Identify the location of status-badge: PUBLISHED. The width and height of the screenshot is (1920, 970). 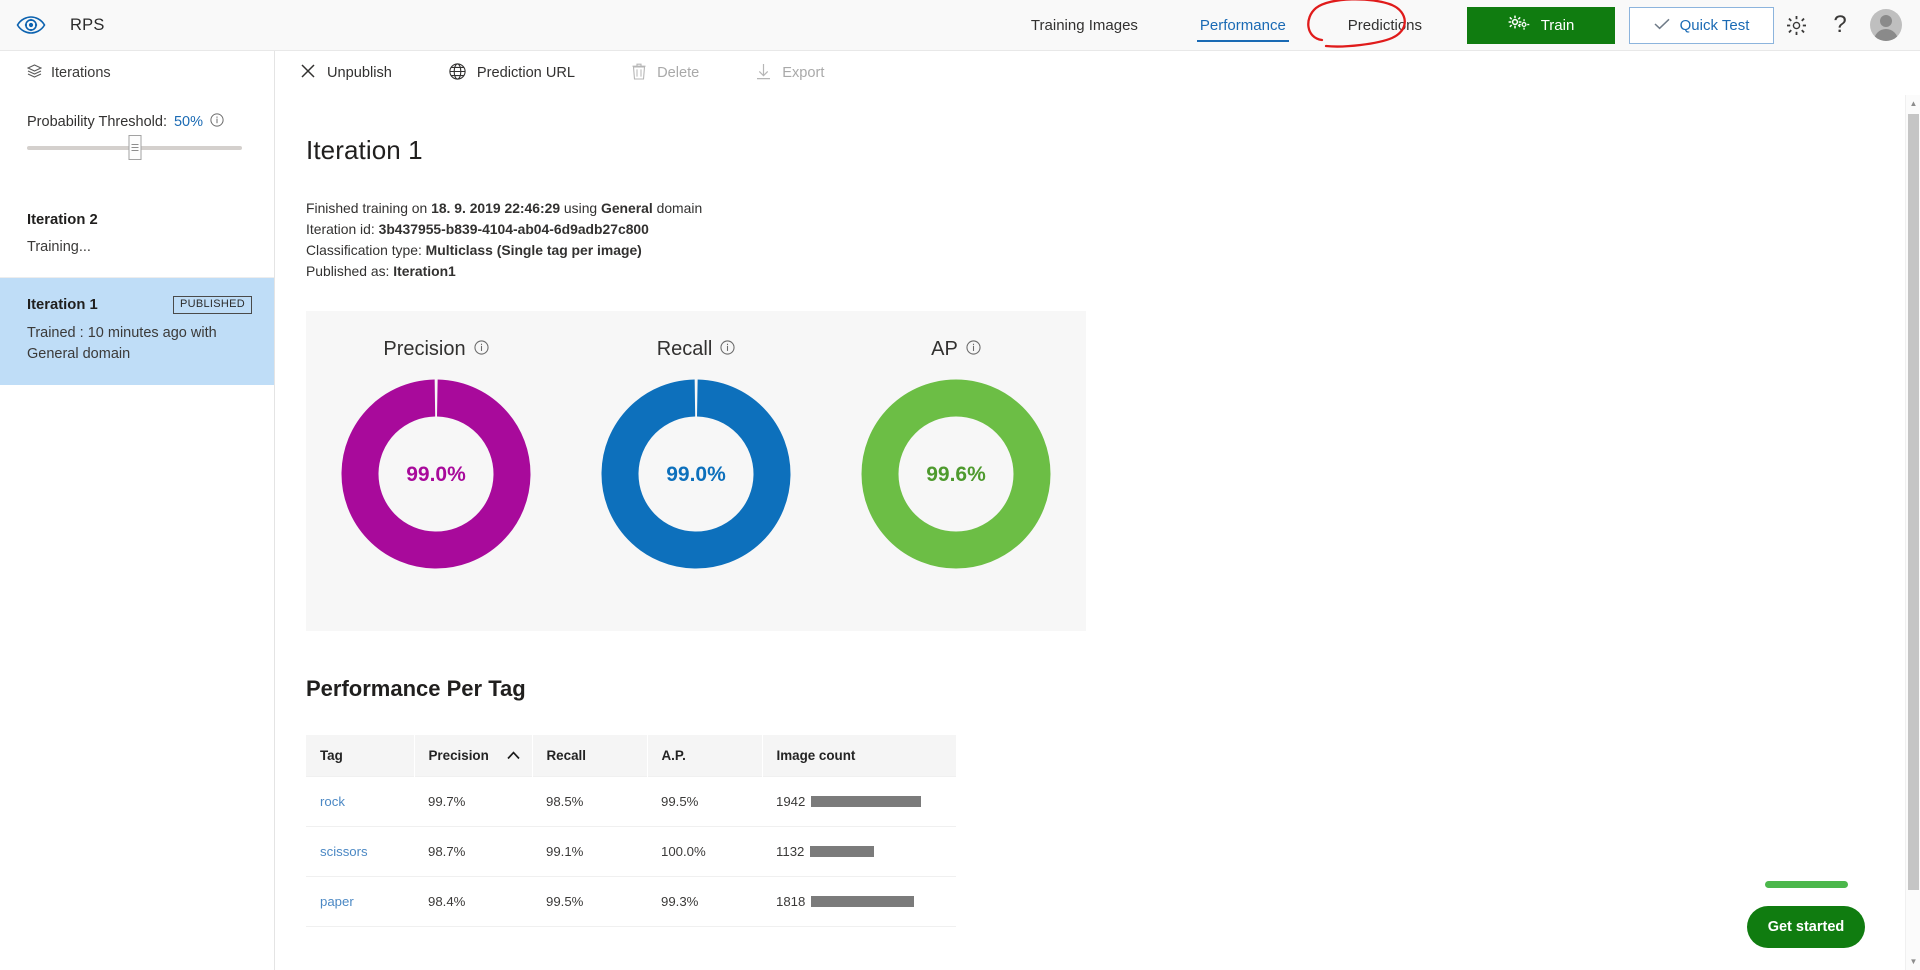
(212, 305).